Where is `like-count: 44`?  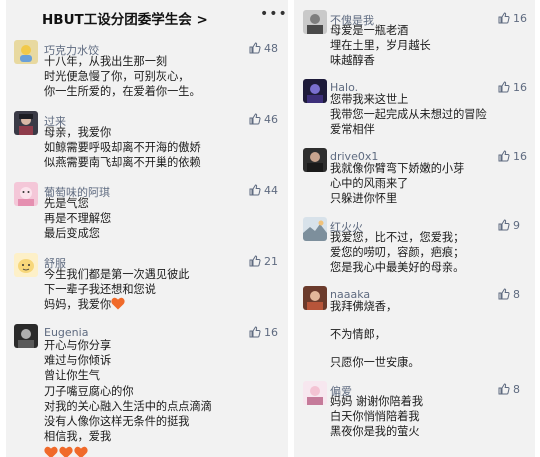
like-count: 44 is located at coordinates (271, 190).